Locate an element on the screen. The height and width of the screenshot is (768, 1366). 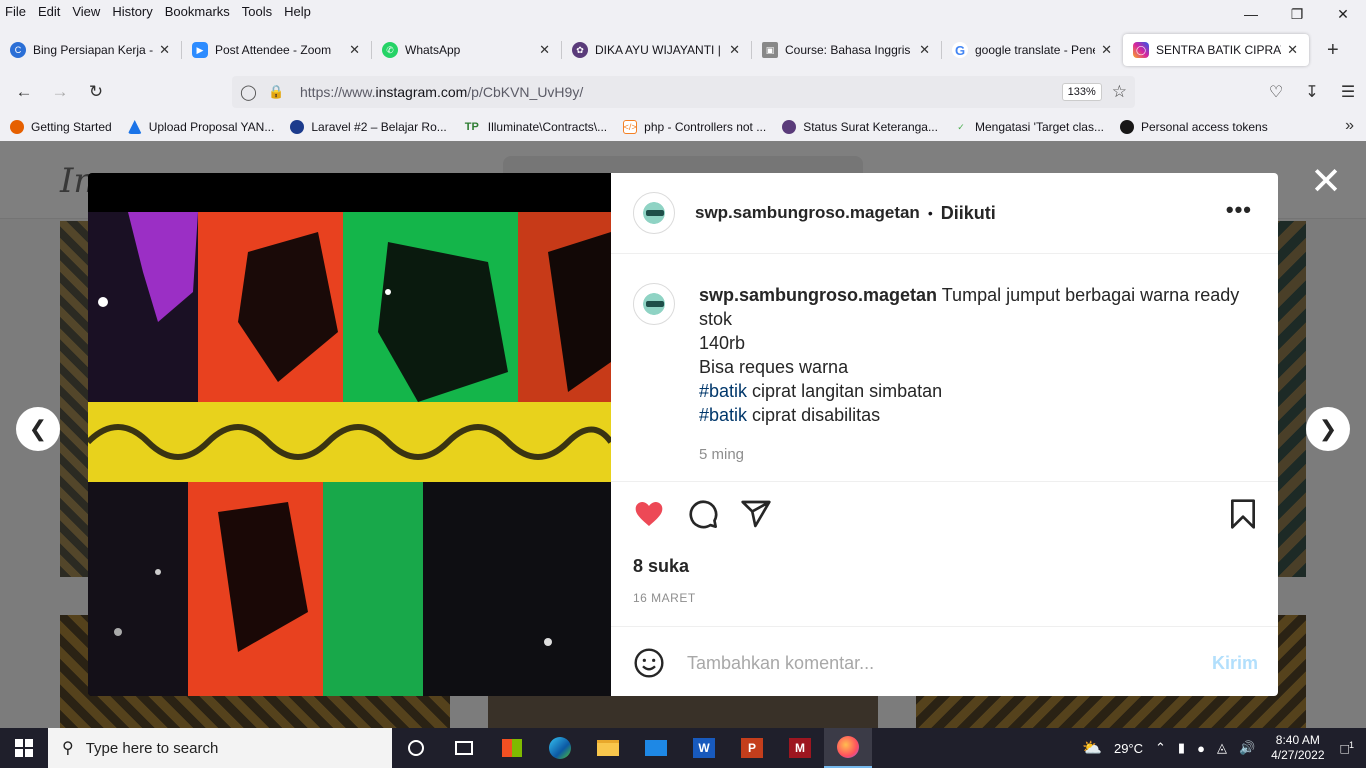
menu-file: File is located at coordinates (16, 11).